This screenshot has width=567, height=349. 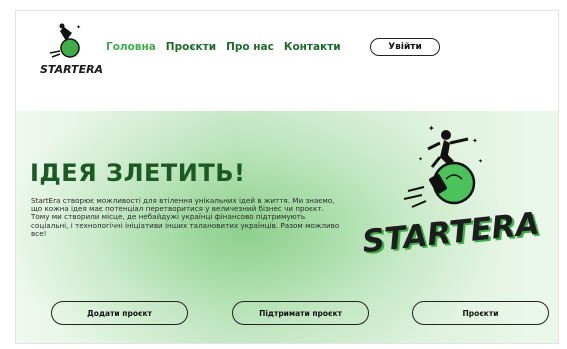 I want to click on login-button: Увійти, so click(x=405, y=47).